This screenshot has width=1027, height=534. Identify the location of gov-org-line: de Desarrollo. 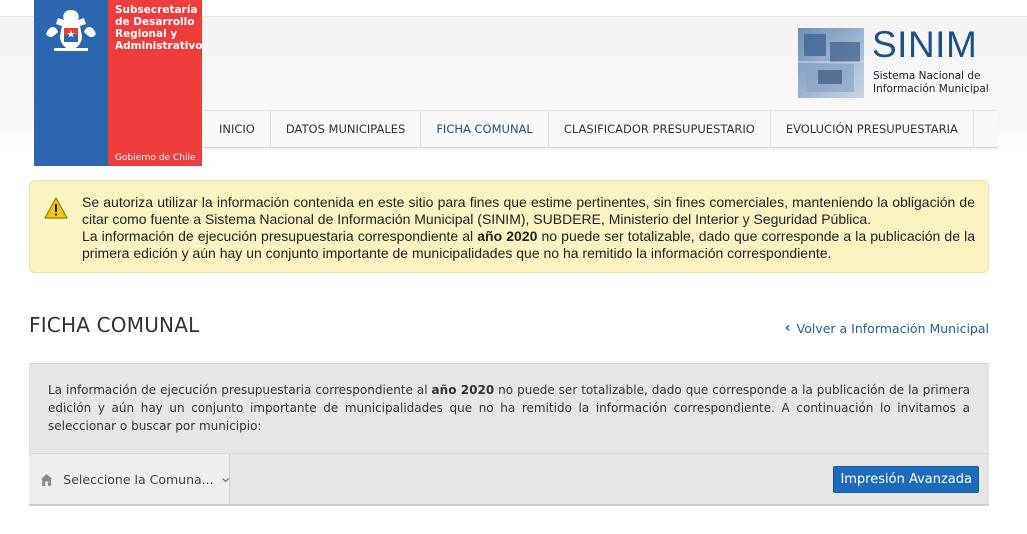
(155, 22).